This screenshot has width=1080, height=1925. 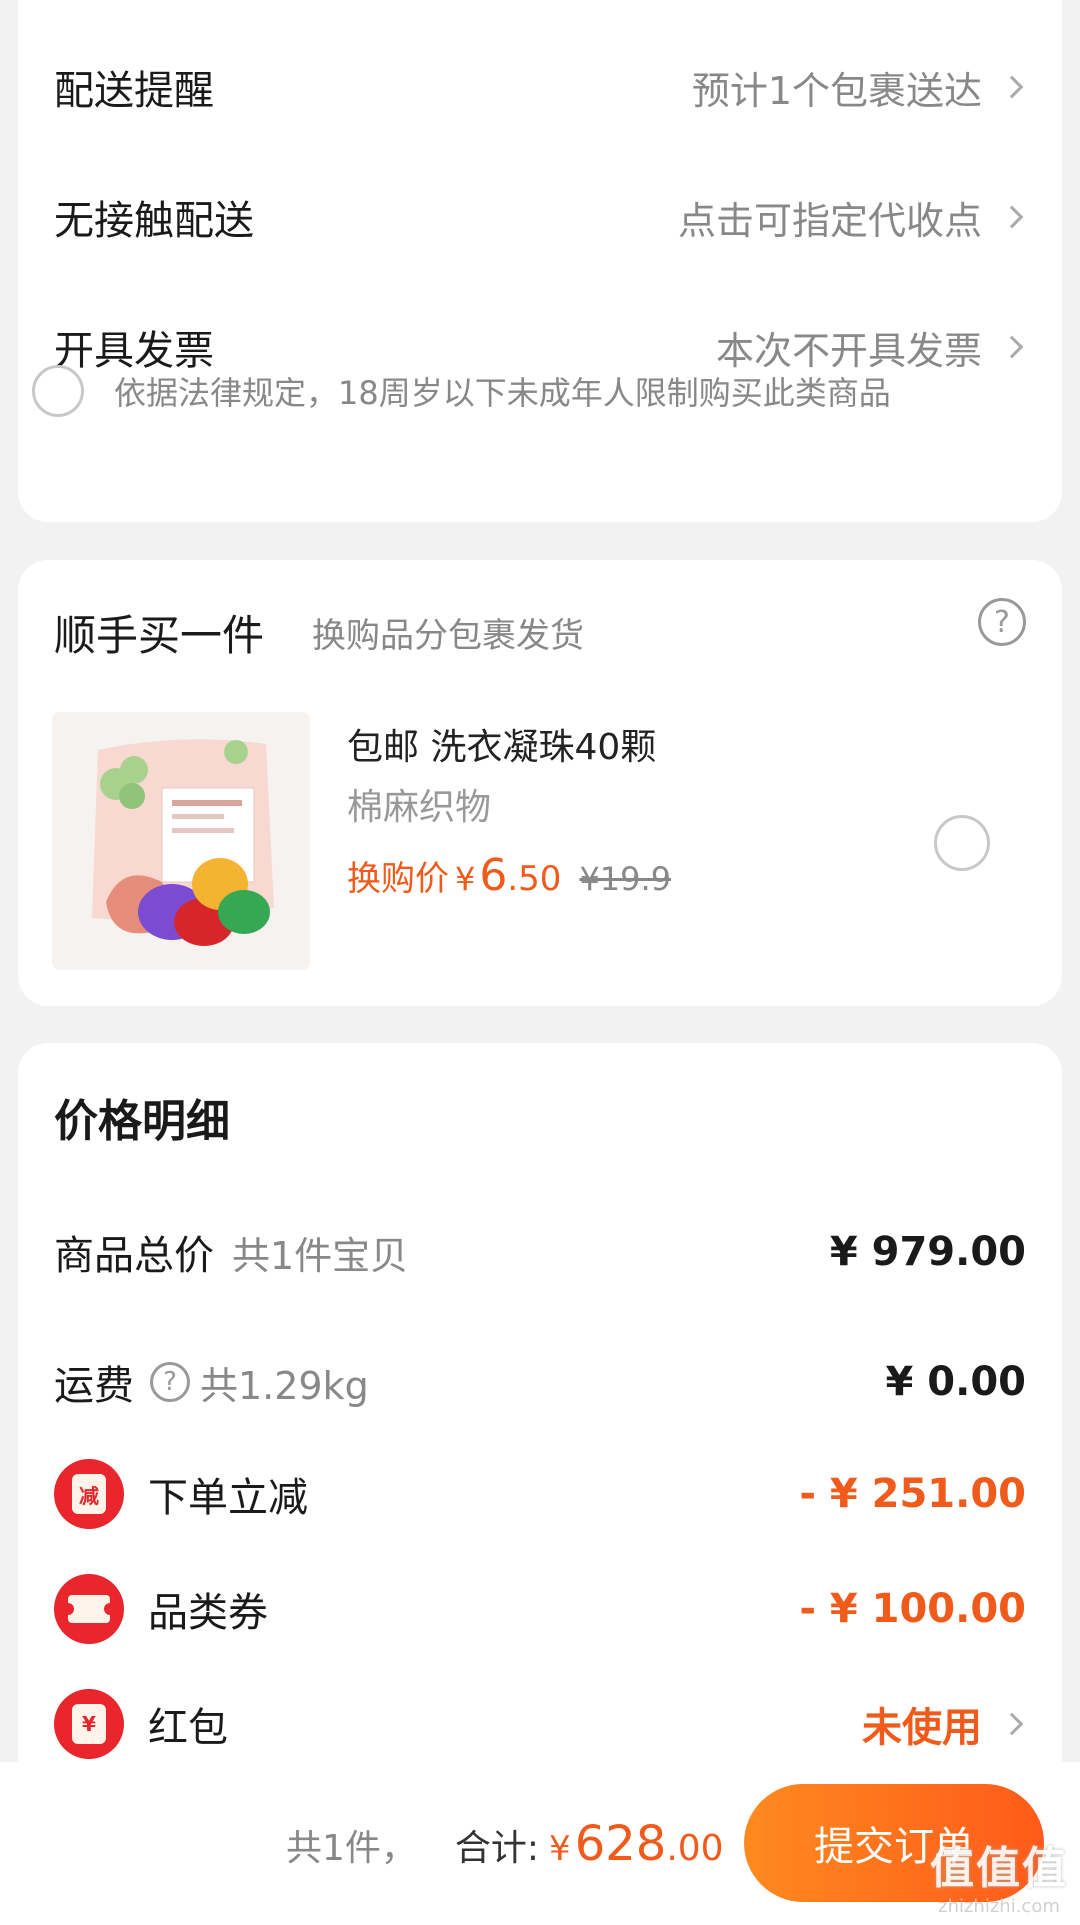 I want to click on red-packet-icon: ¥, so click(x=89, y=1724).